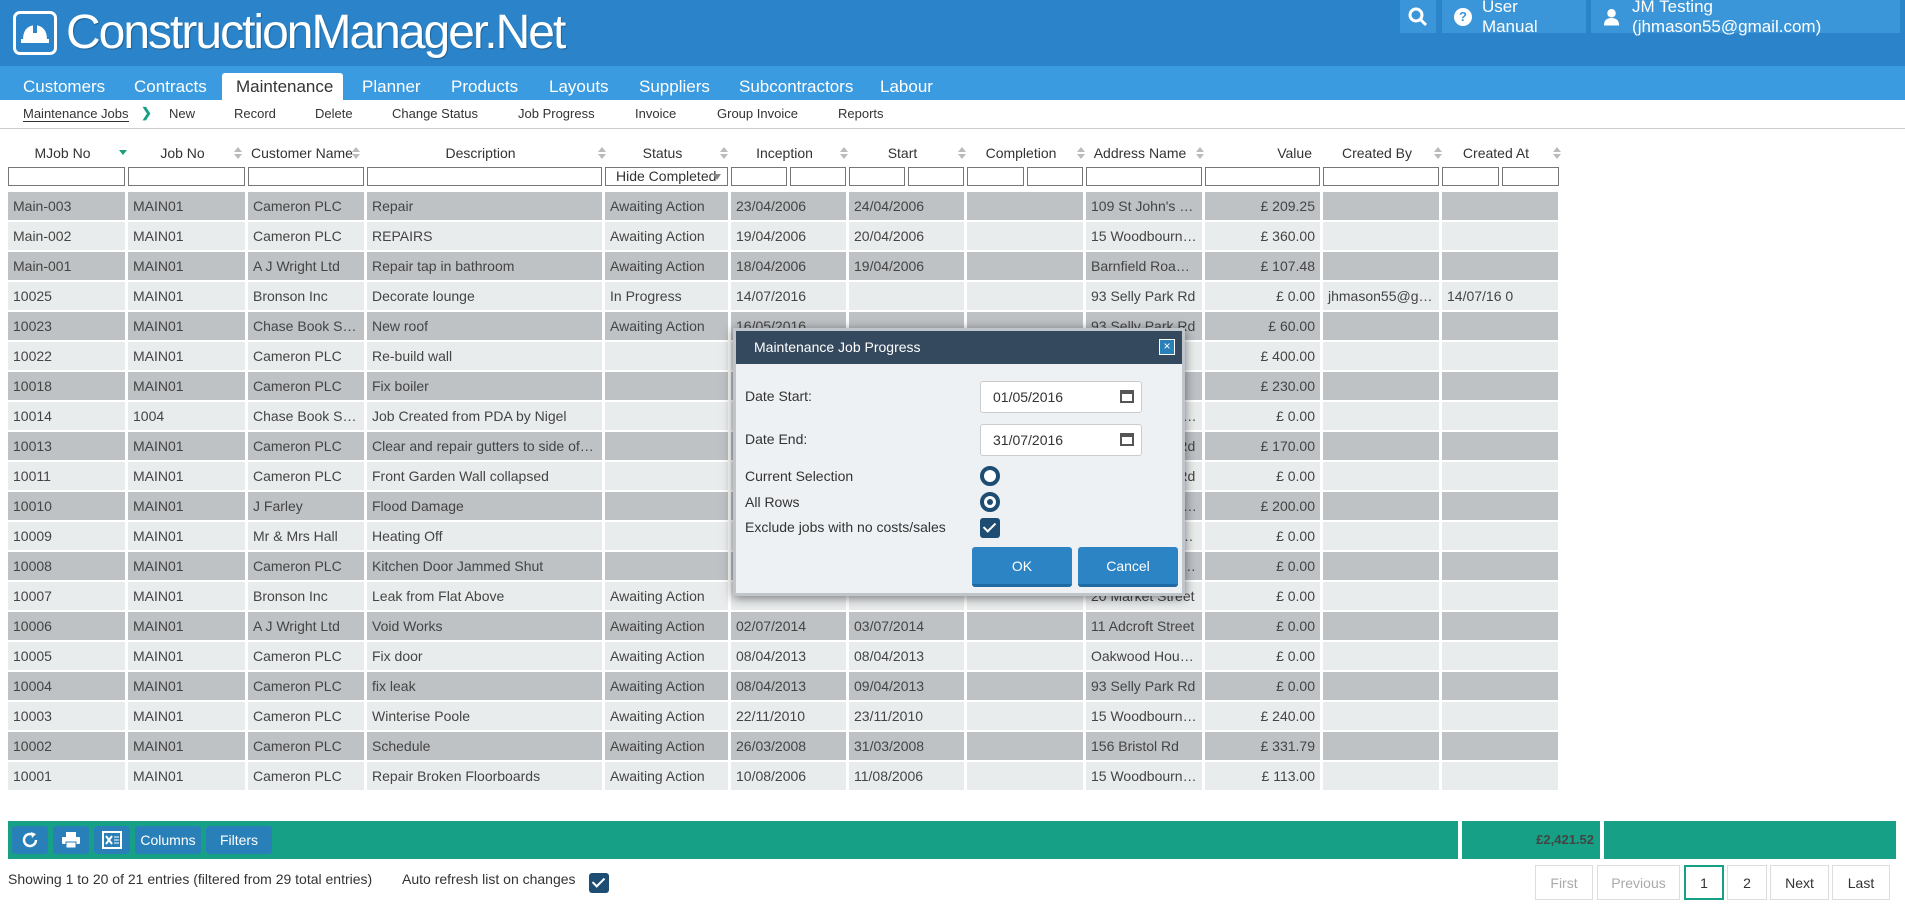  Describe the element at coordinates (861, 113) in the screenshot. I see `submenu-reports: Reports` at that location.